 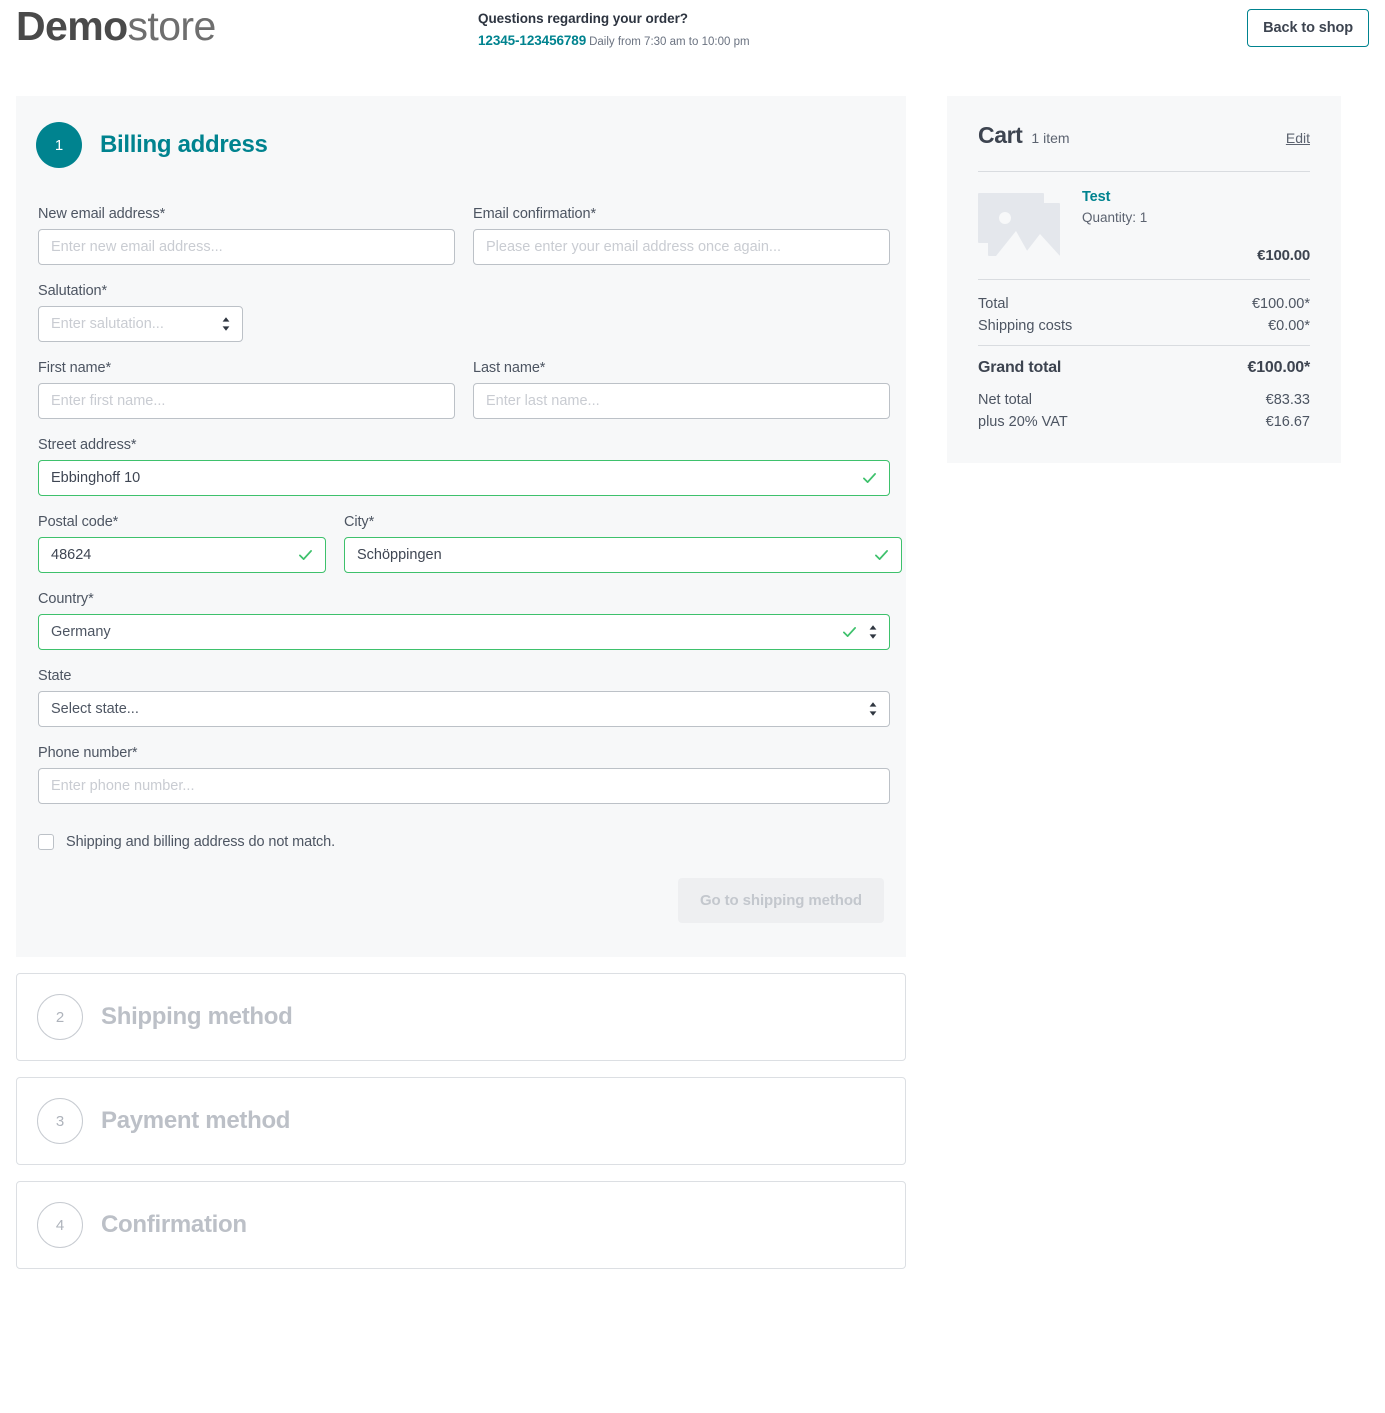 I want to click on form-row-street: Street address*, so click(x=464, y=466).